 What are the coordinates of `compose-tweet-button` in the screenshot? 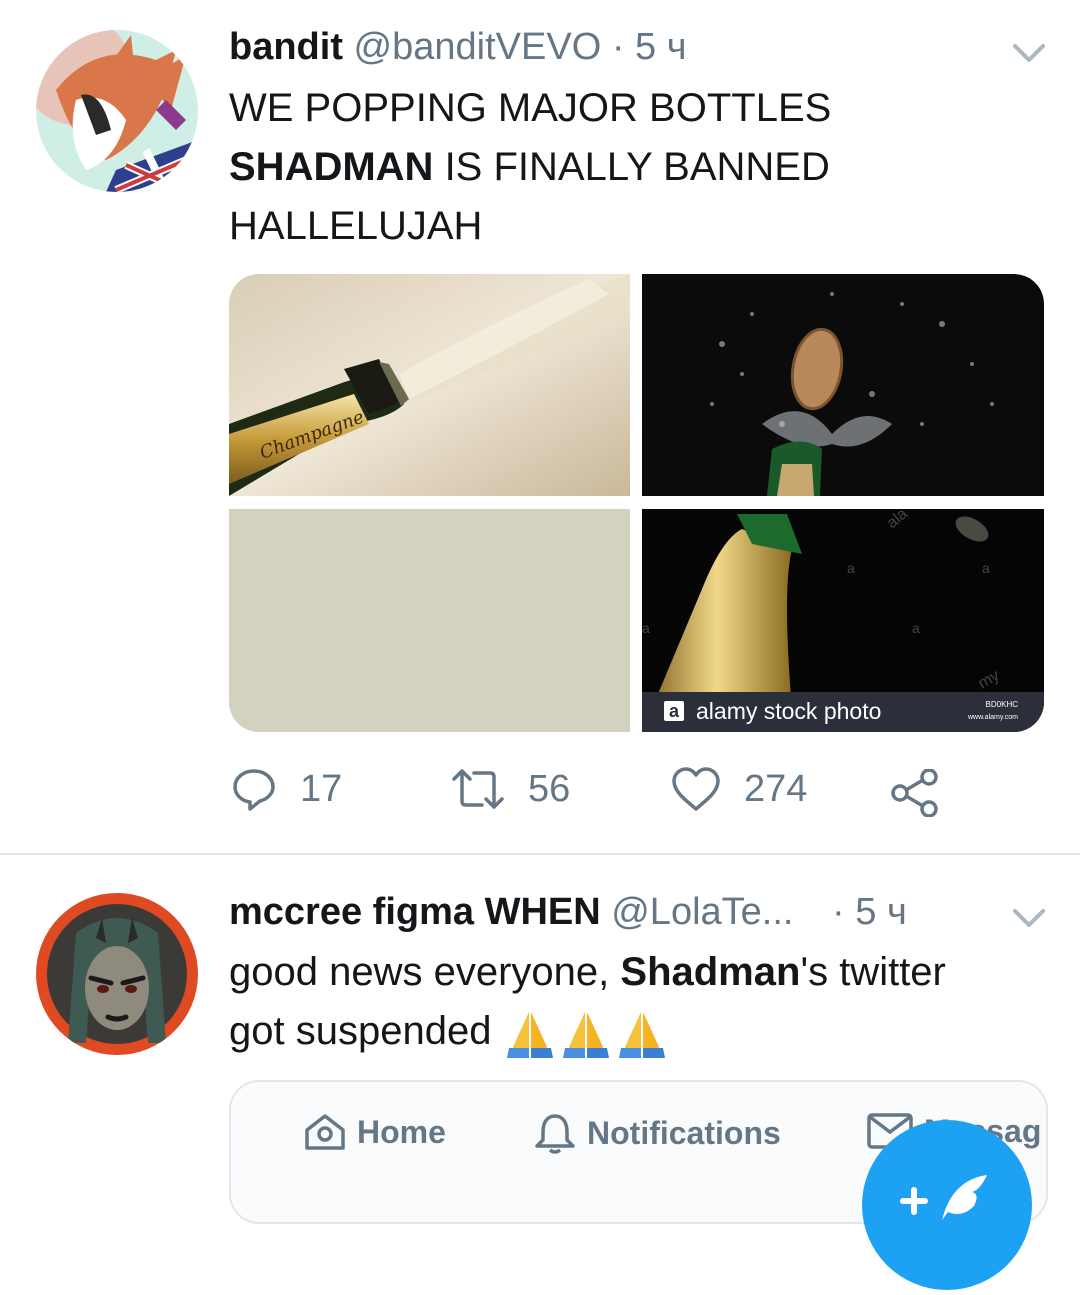 It's located at (947, 1205).